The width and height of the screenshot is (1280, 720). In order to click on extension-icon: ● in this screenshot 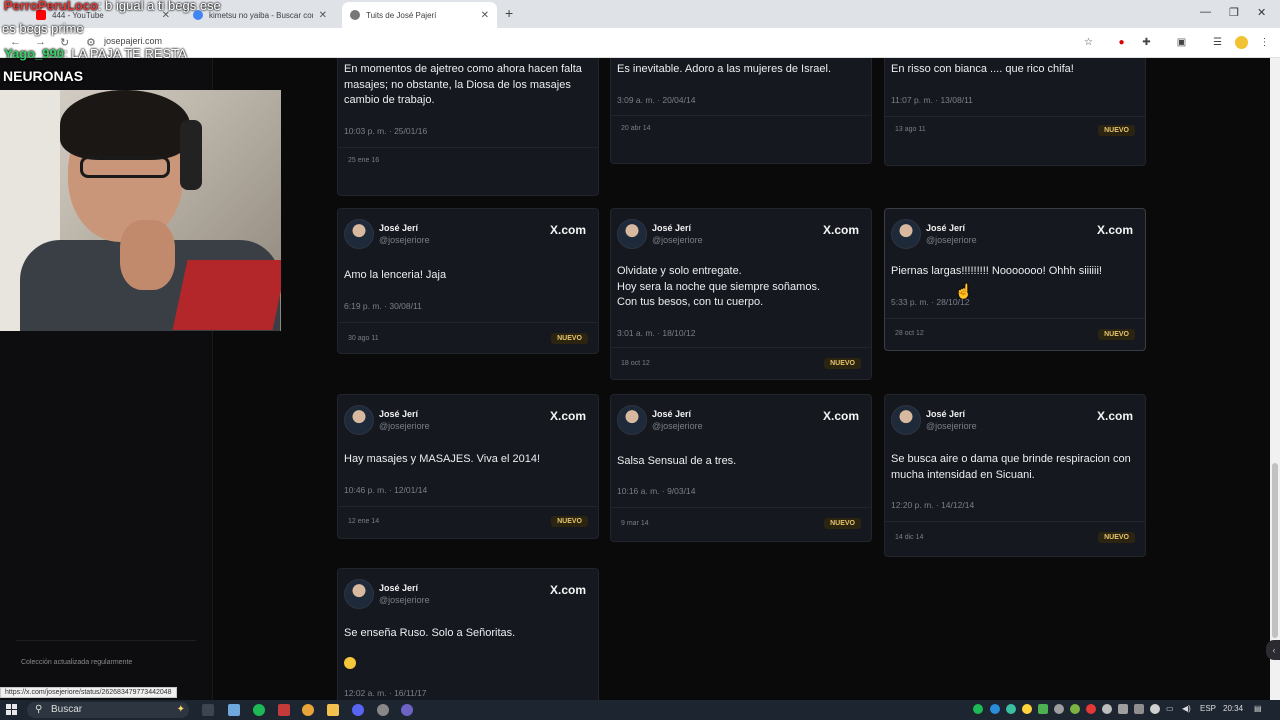, I will do `click(1121, 42)`.